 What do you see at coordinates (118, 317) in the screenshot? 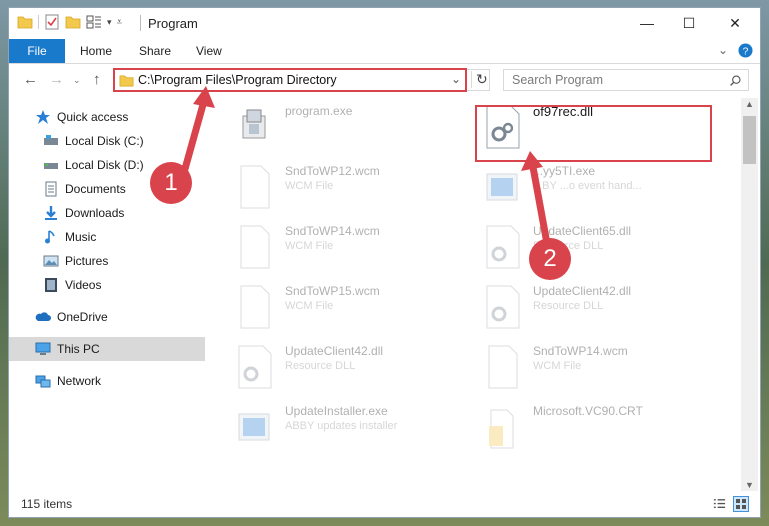
I see `sidebar-item-onedrive: OneDrive` at bounding box center [118, 317].